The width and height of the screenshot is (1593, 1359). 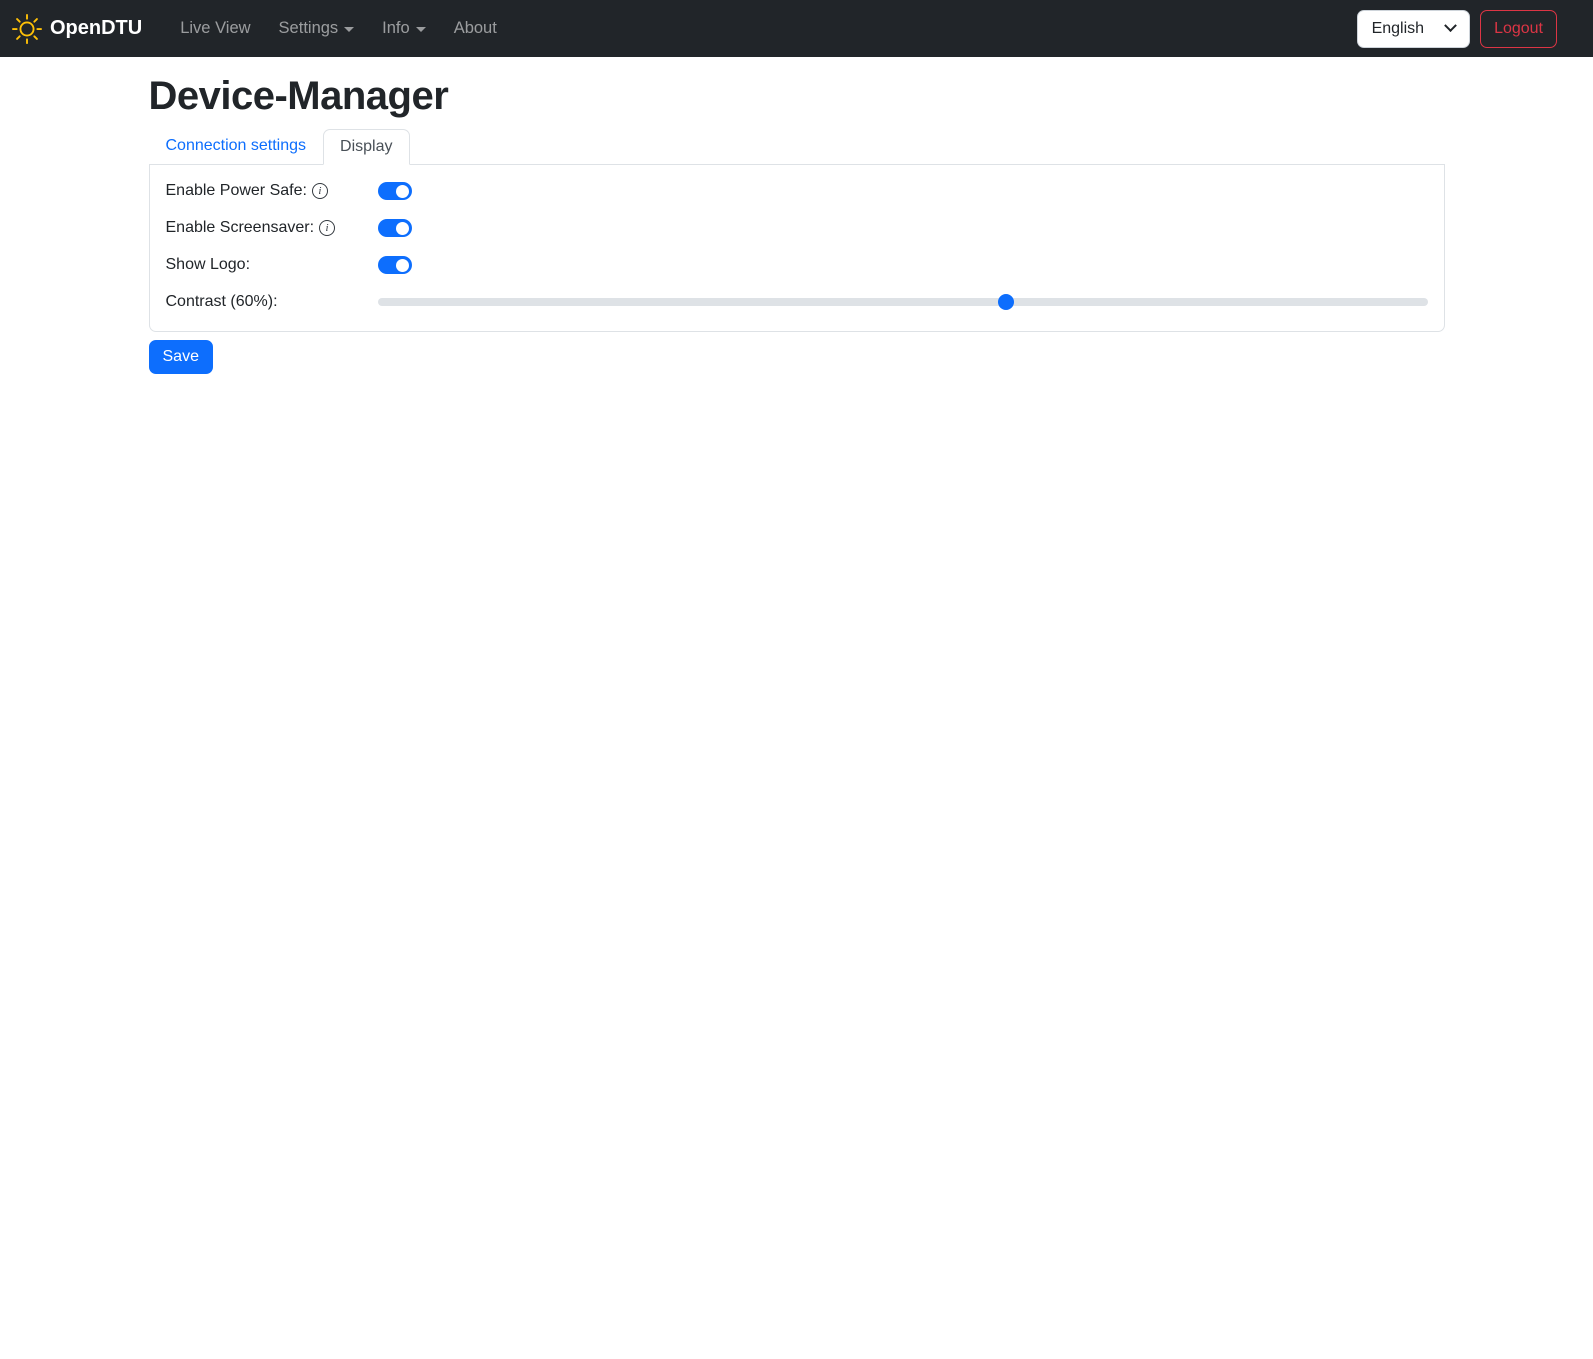 I want to click on form-row-power-safe: Enable Power Safe: i, so click(x=797, y=191).